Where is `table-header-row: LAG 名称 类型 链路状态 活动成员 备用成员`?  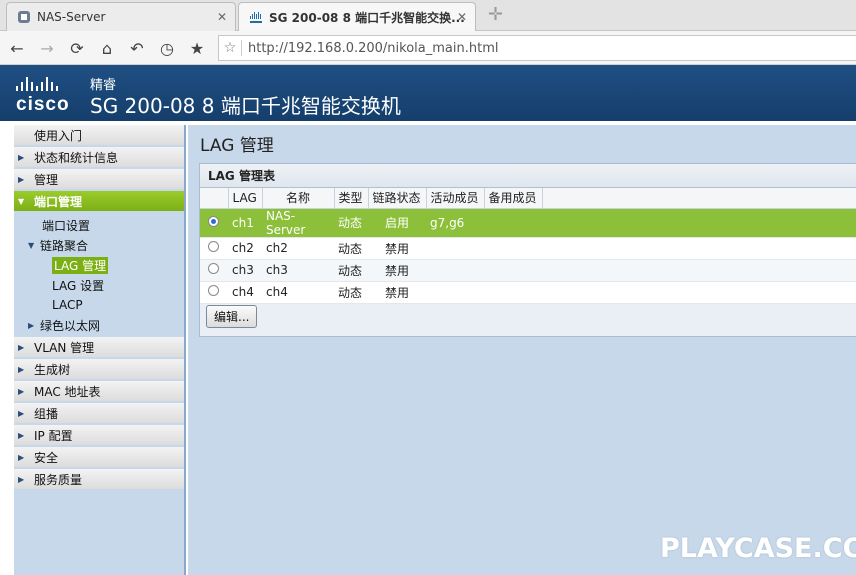 table-header-row: LAG 名称 类型 链路状态 活动成员 备用成员 is located at coordinates (528, 198).